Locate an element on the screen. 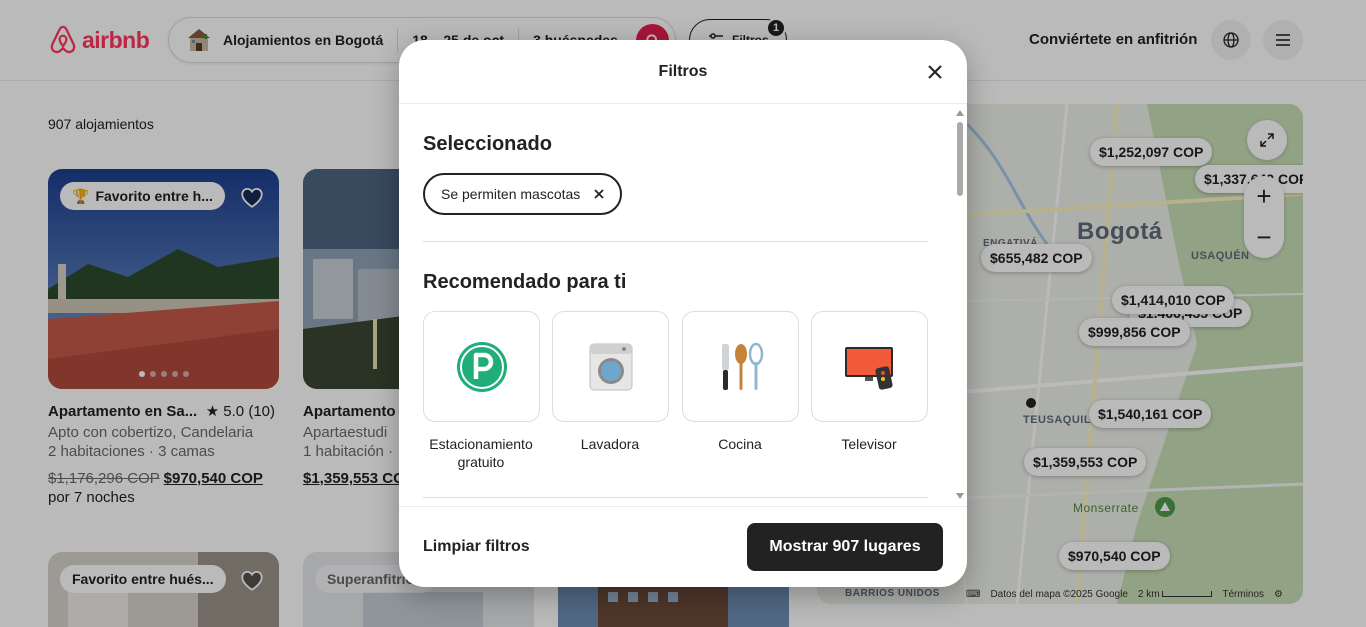  chip-label: Se permiten mascotas is located at coordinates (511, 194).